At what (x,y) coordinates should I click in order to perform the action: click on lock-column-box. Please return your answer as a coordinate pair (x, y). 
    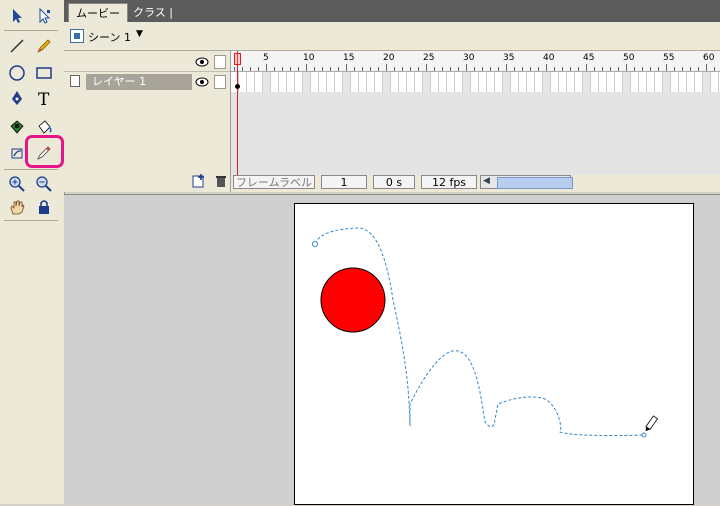
    Looking at the image, I should click on (220, 62).